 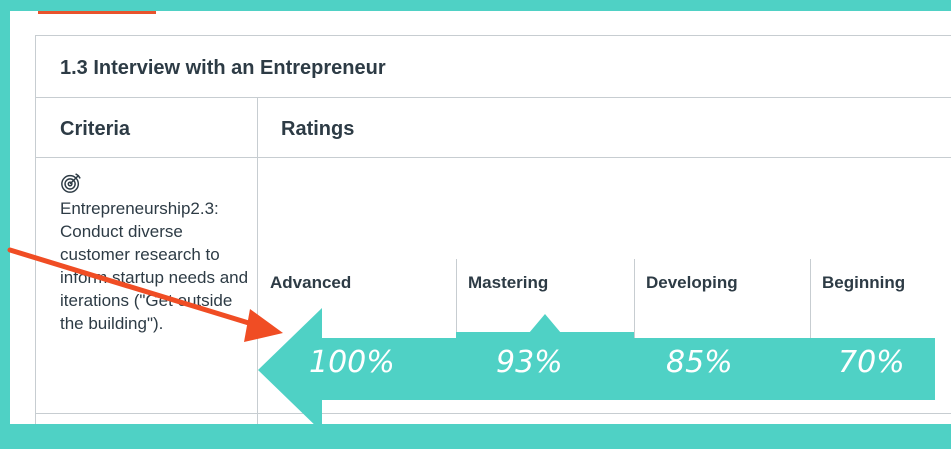 What do you see at coordinates (864, 282) in the screenshot?
I see `rating-label: Beginning` at bounding box center [864, 282].